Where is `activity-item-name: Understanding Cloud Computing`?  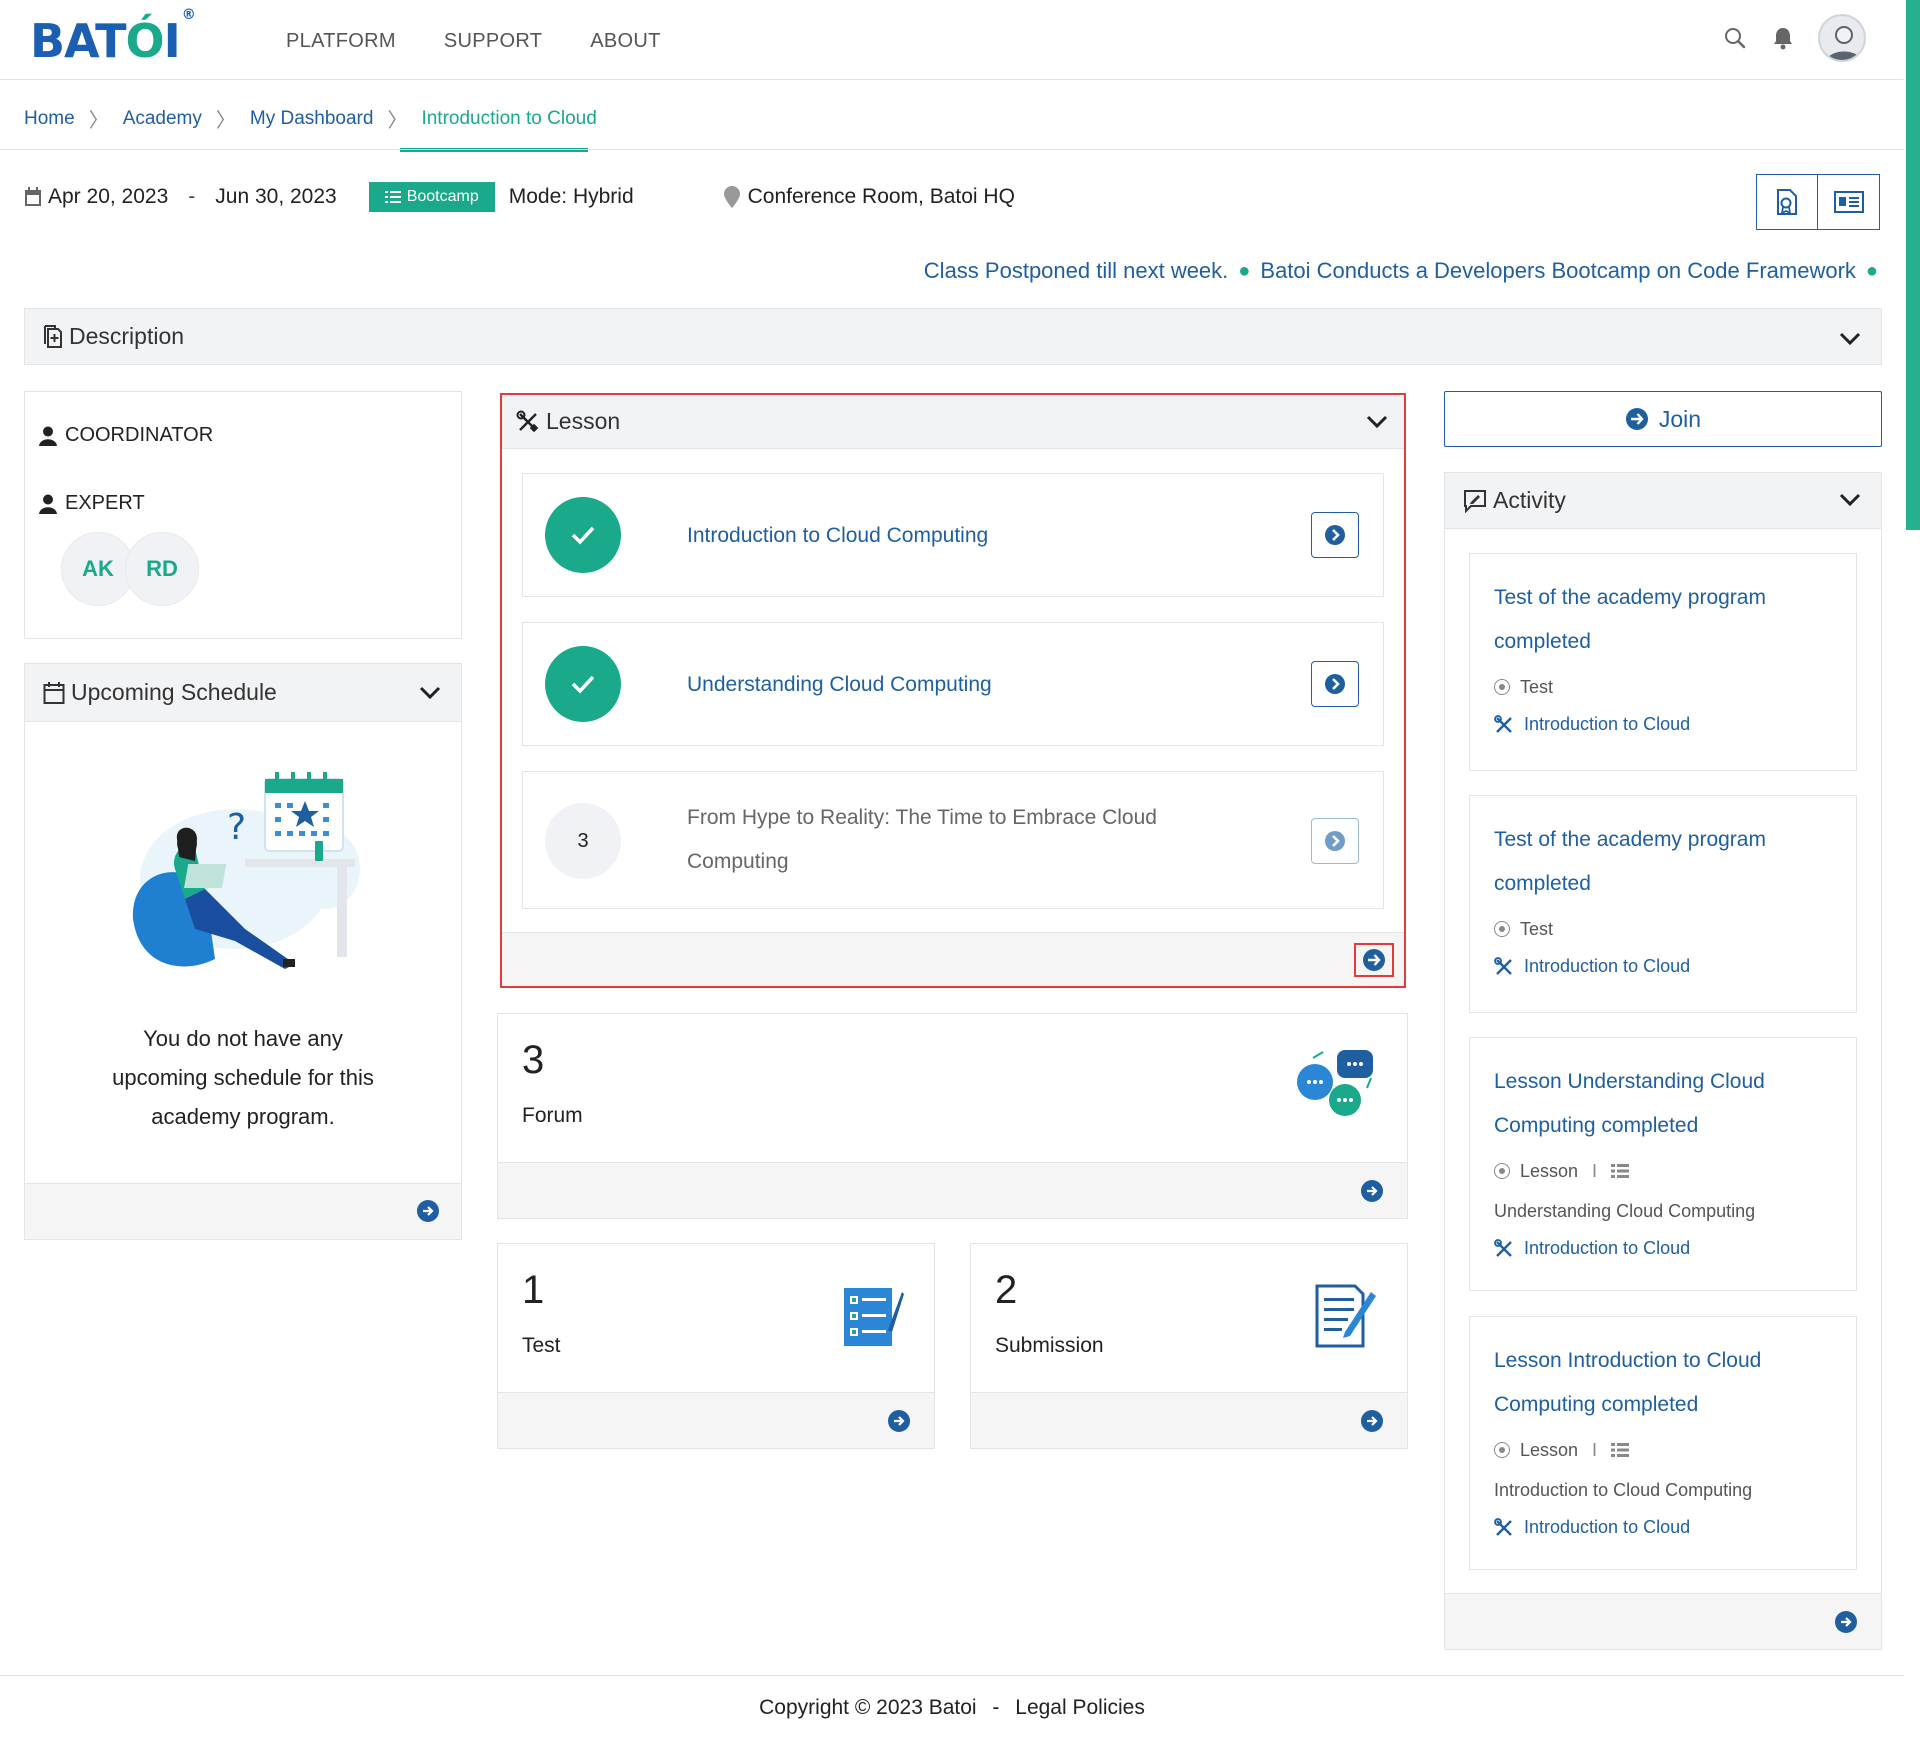
activity-item-name: Understanding Cloud Computing is located at coordinates (1625, 1211).